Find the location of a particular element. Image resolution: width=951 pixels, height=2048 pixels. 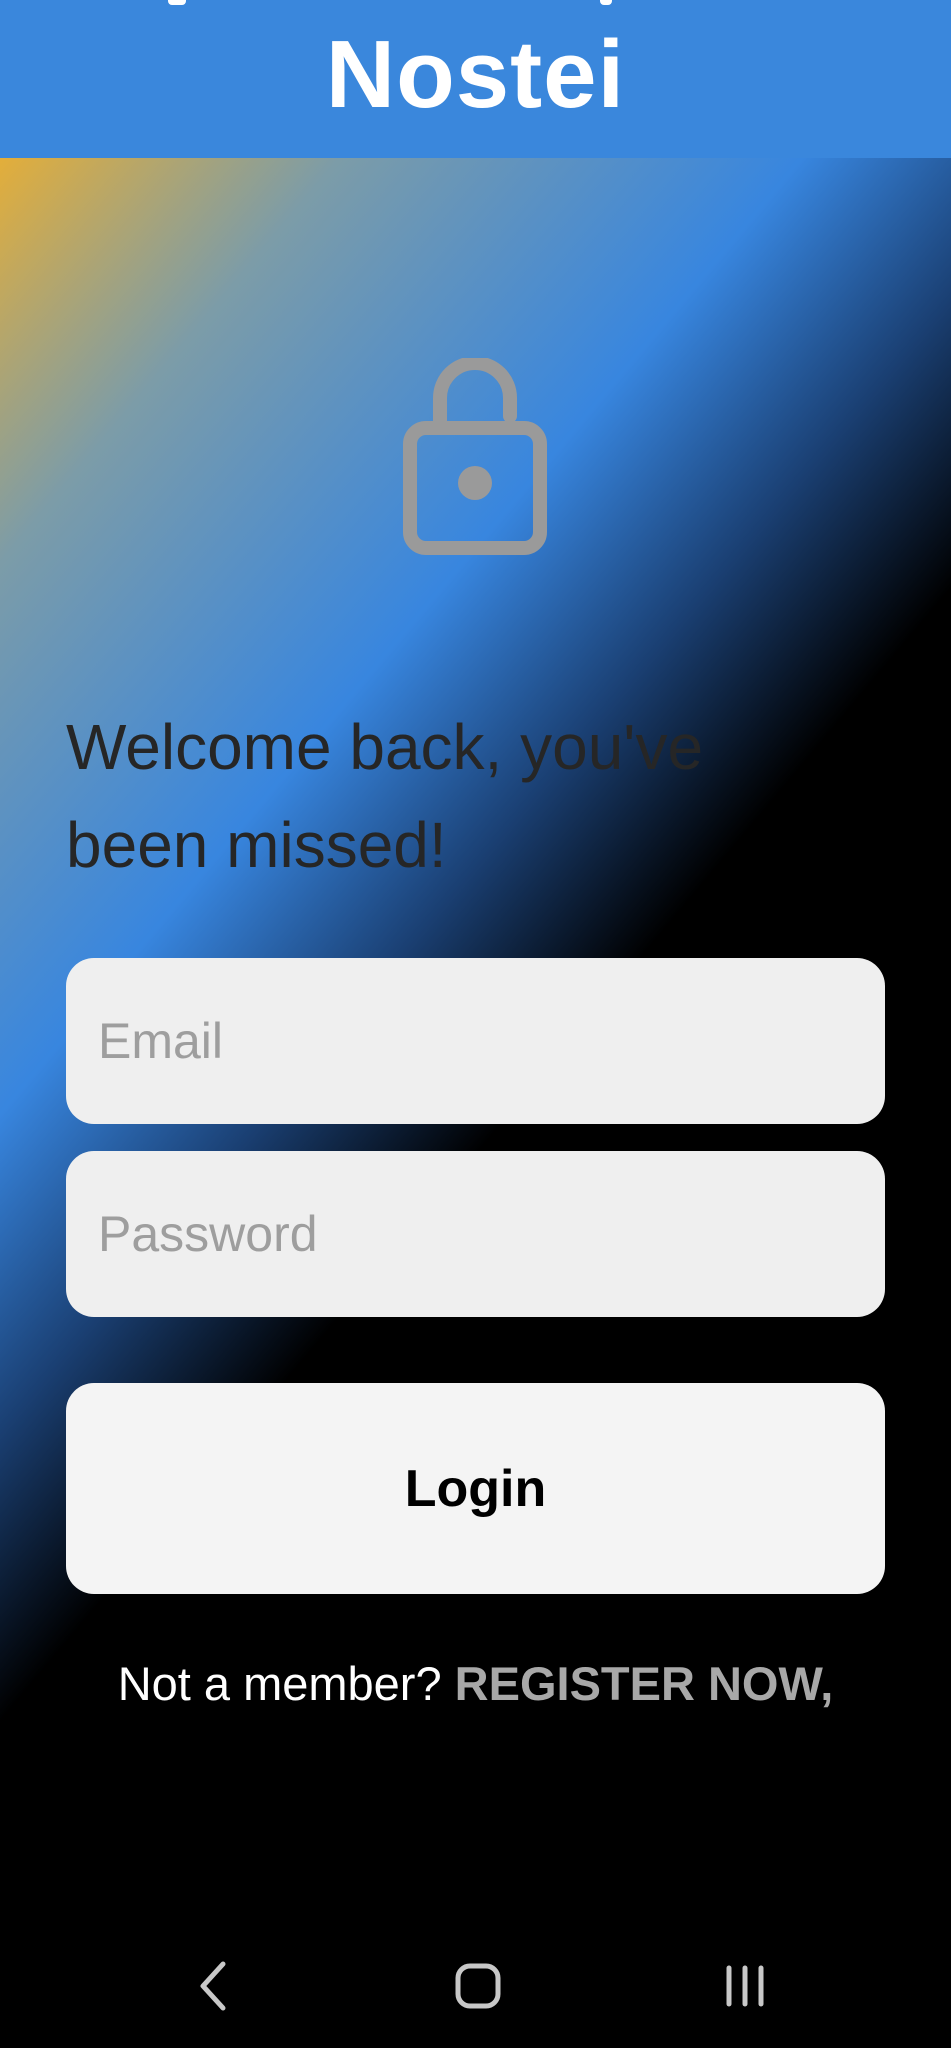

app-bar: Nostei is located at coordinates (475, 79).